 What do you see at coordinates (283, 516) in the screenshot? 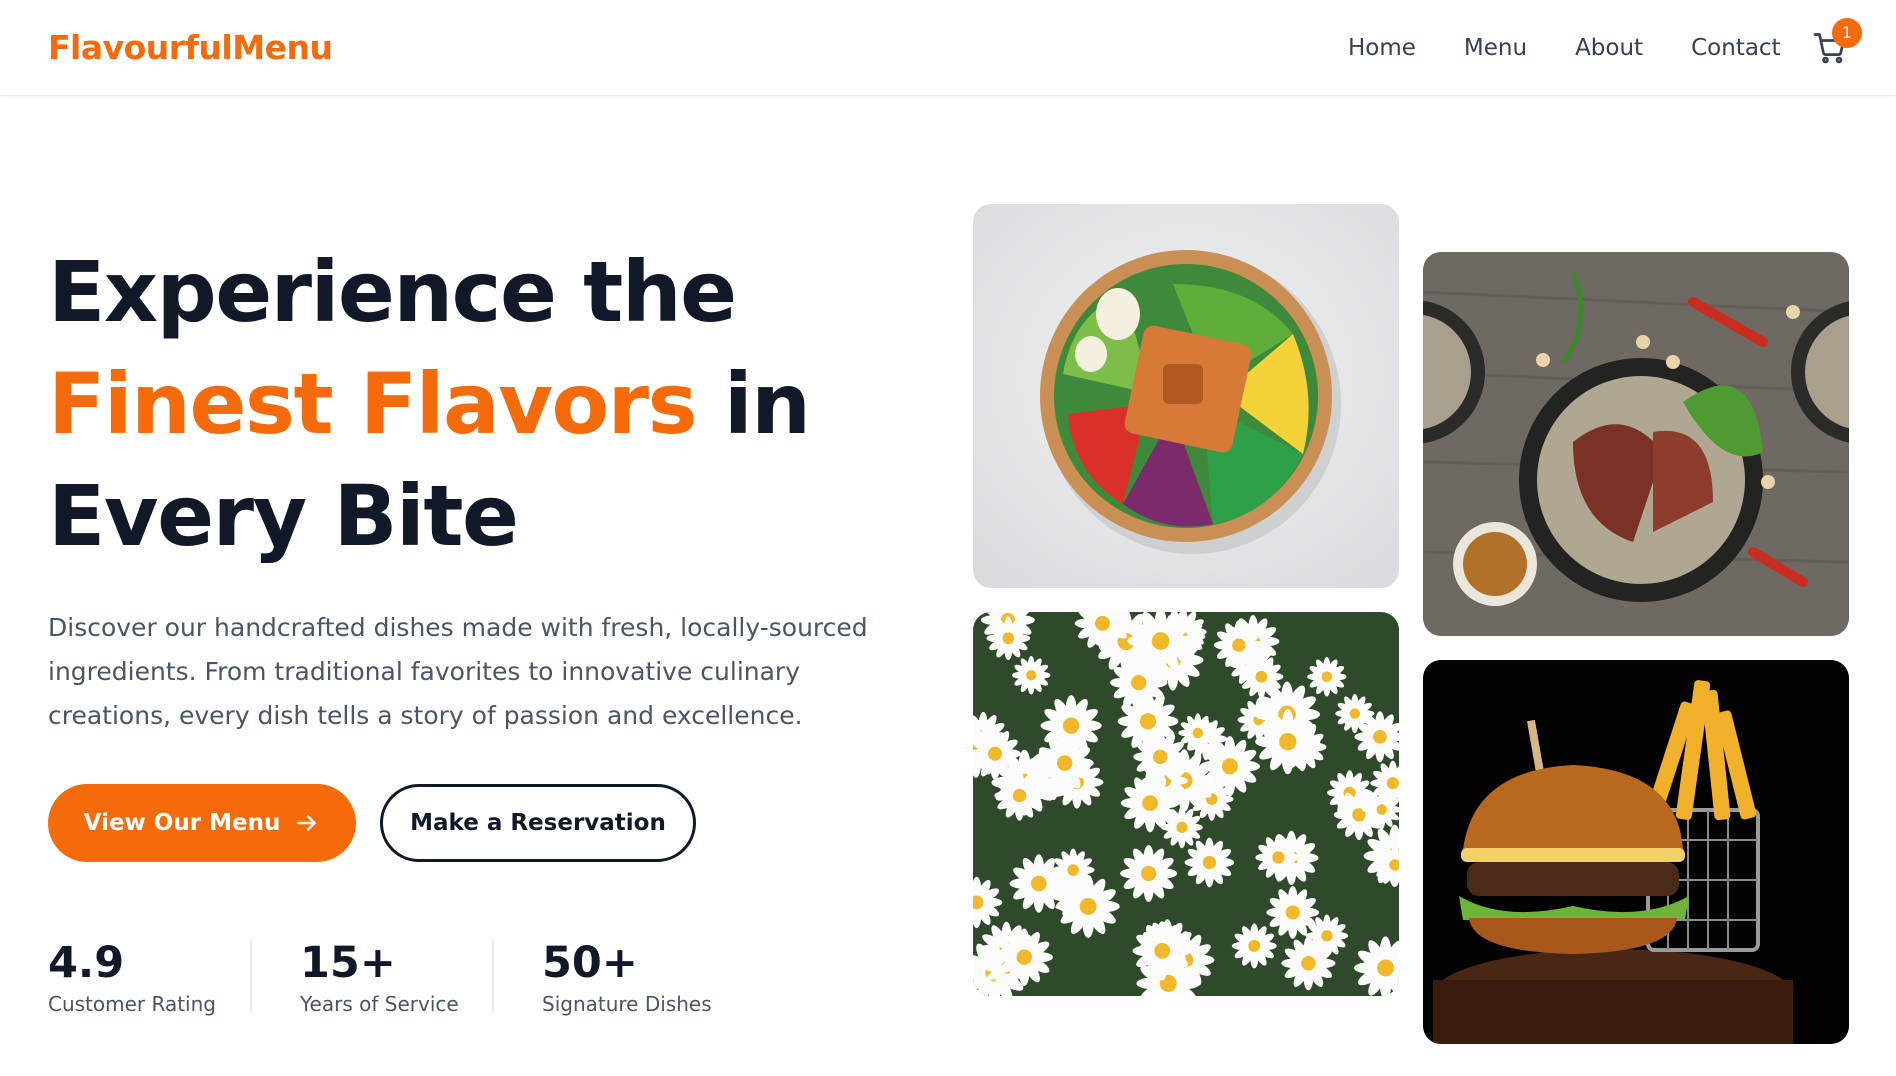
I see `hero-title-line3: Every Bite` at bounding box center [283, 516].